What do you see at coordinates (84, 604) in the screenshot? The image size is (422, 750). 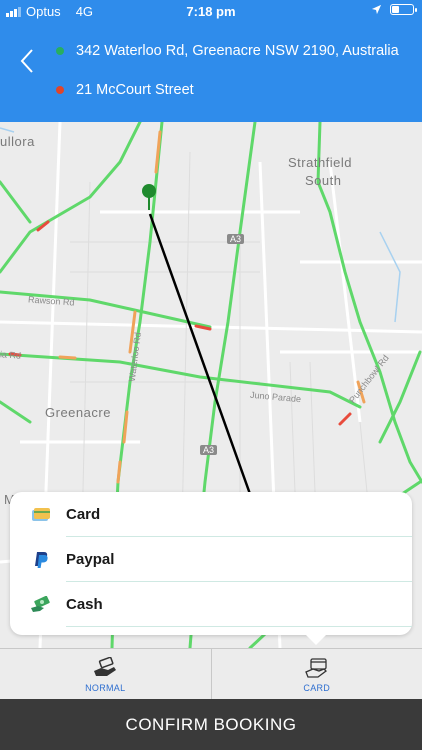 I see `payment-label-cash: Cash` at bounding box center [84, 604].